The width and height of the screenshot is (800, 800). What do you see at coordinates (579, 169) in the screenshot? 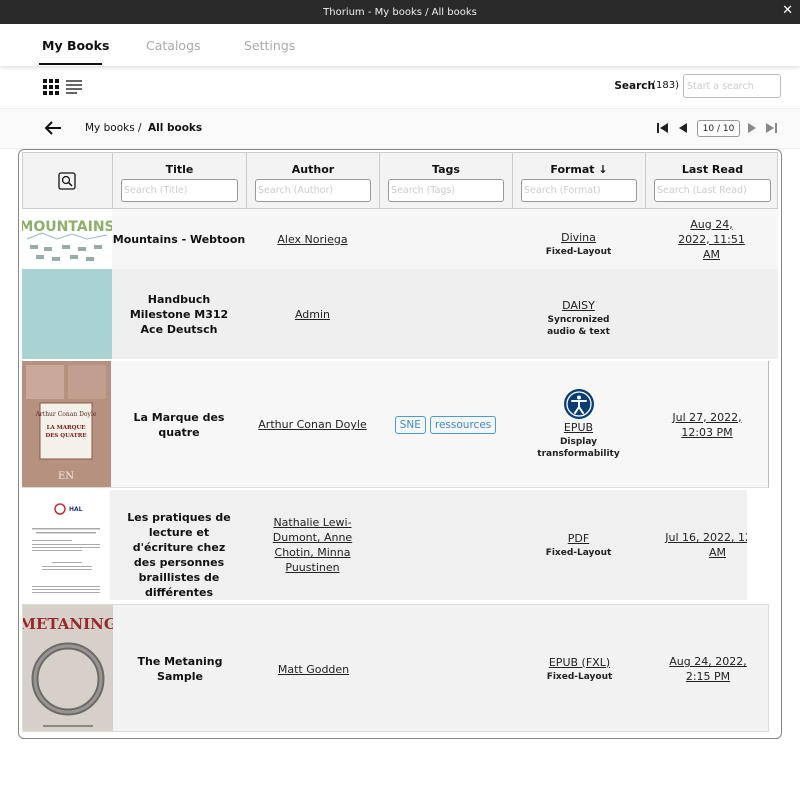
I see `format-header-label: Format ↓` at bounding box center [579, 169].